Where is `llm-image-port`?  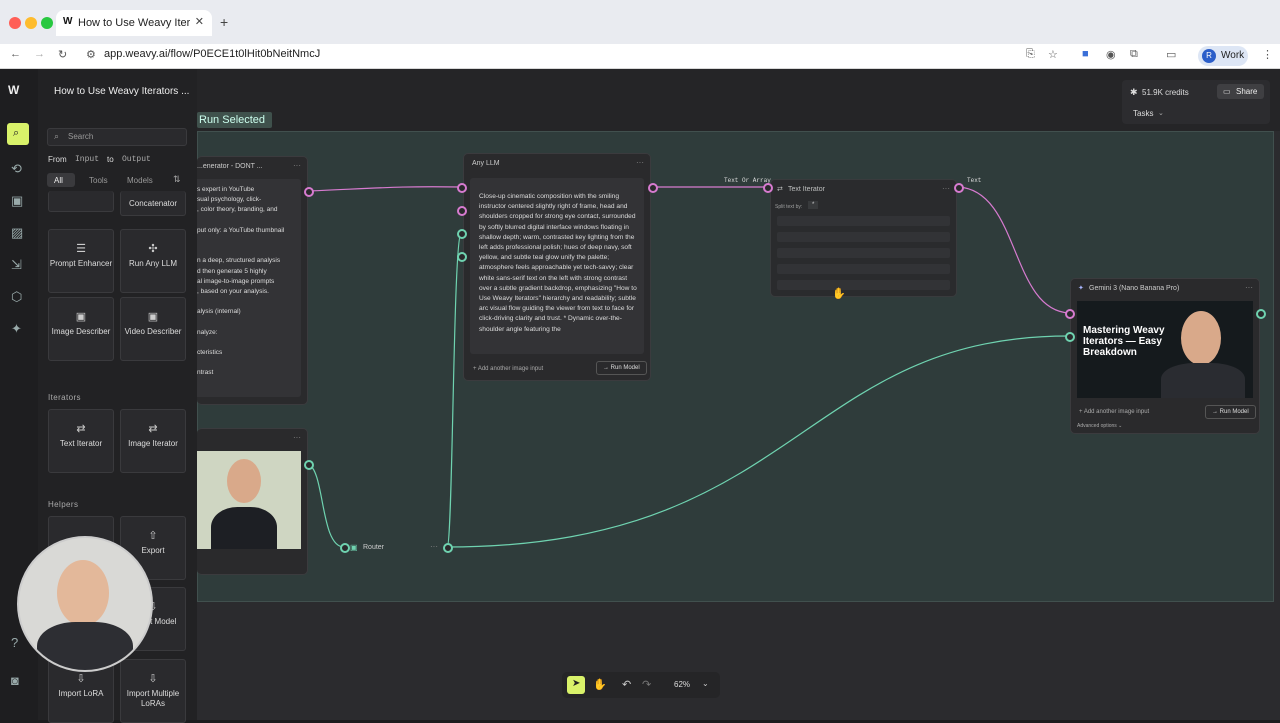 llm-image-port is located at coordinates (462, 234).